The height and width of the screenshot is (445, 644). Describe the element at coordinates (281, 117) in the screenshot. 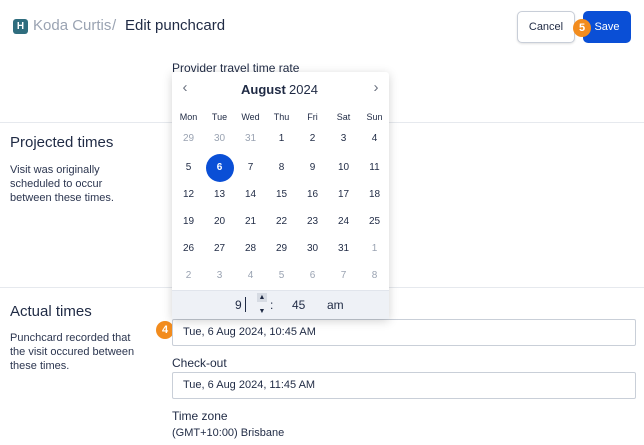

I see `weekday-header: Thu` at that location.